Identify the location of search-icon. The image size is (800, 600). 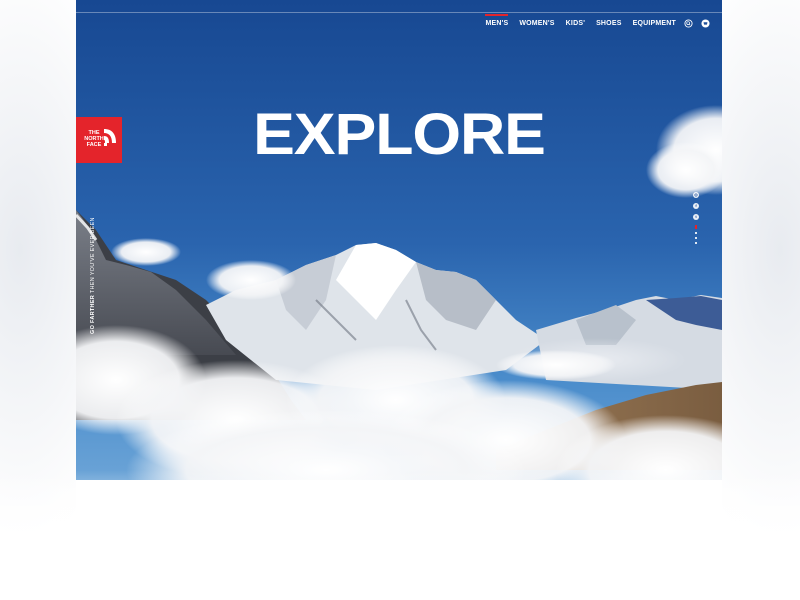
(688, 23).